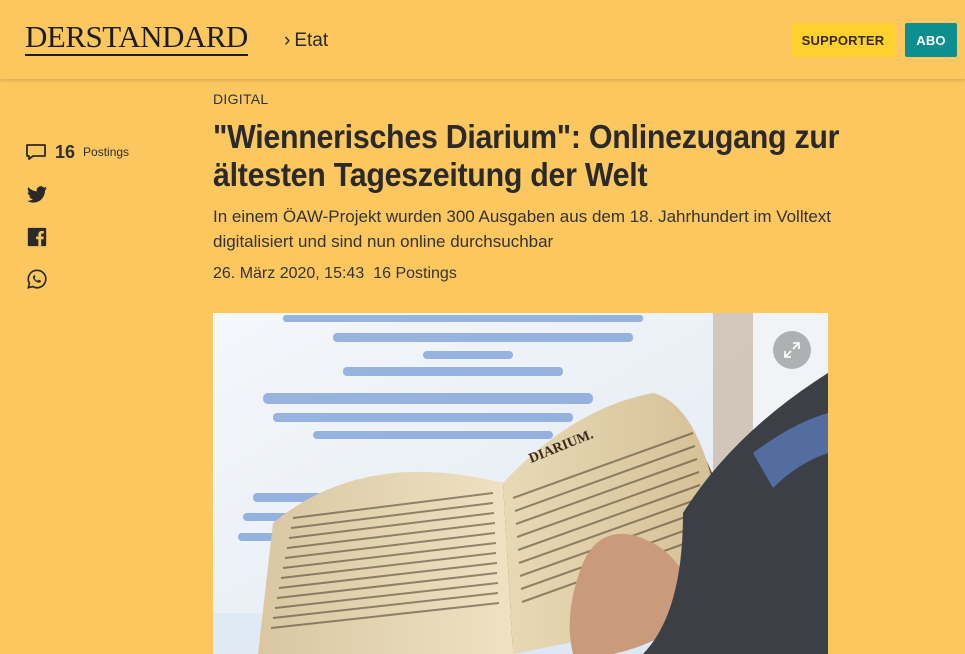  Describe the element at coordinates (415, 274) in the screenshot. I see `article-postings-link: 16 Postings` at that location.